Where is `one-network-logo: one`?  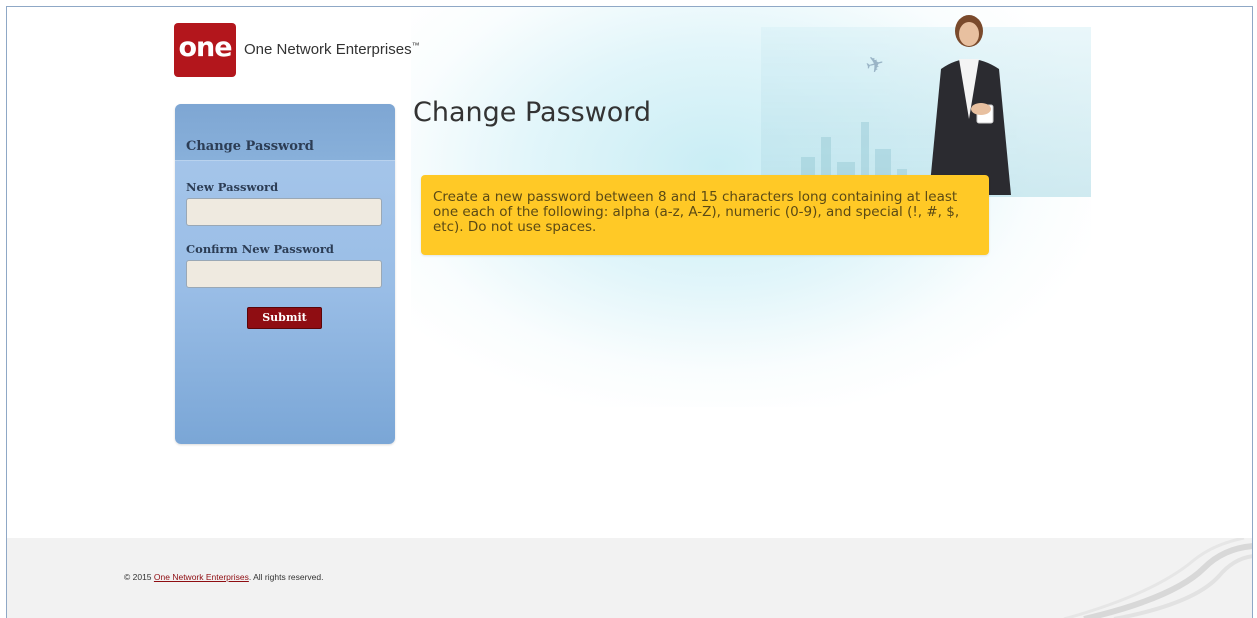
one-network-logo: one is located at coordinates (205, 50).